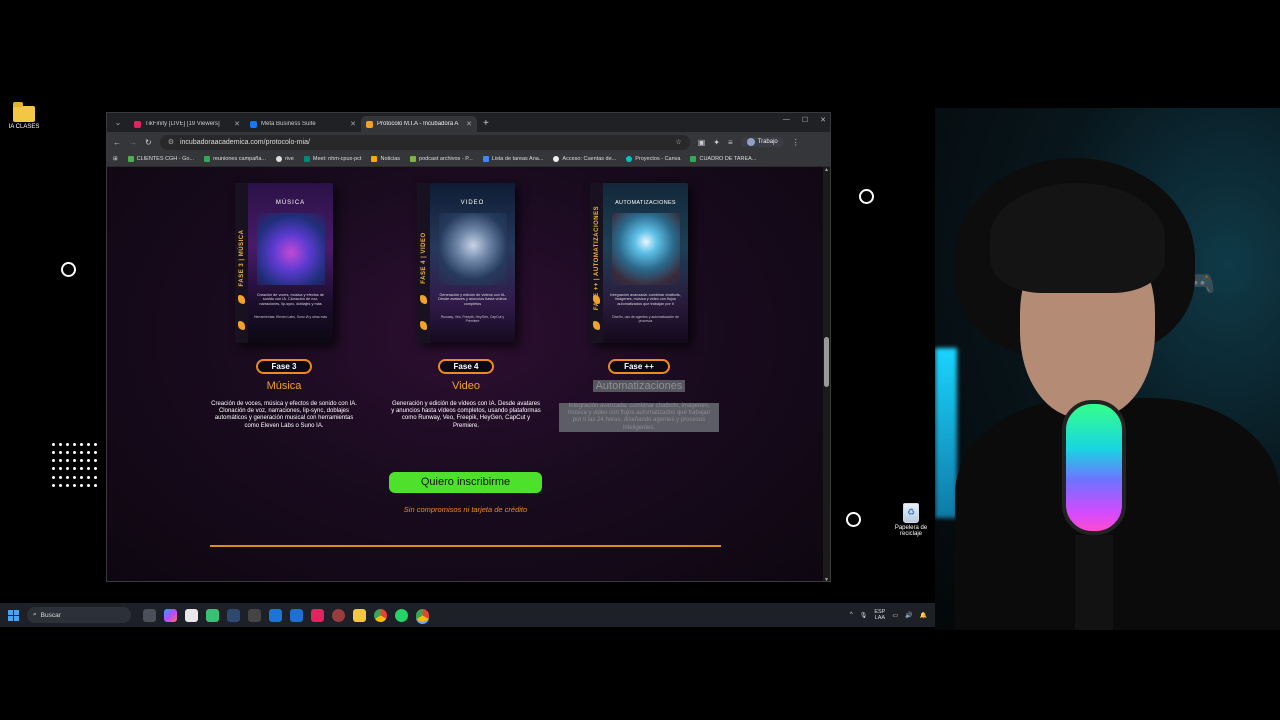 The height and width of the screenshot is (720, 1280). Describe the element at coordinates (851, 615) in the screenshot. I see `show-hidden-icons-icon: ^` at that location.